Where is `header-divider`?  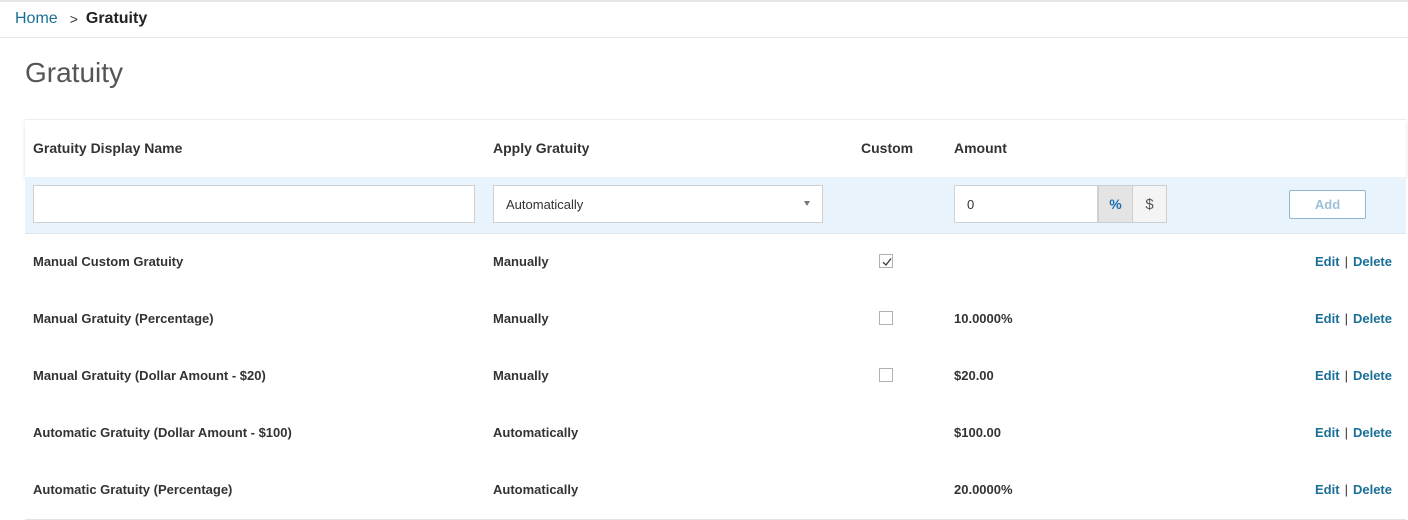
header-divider is located at coordinates (704, 37).